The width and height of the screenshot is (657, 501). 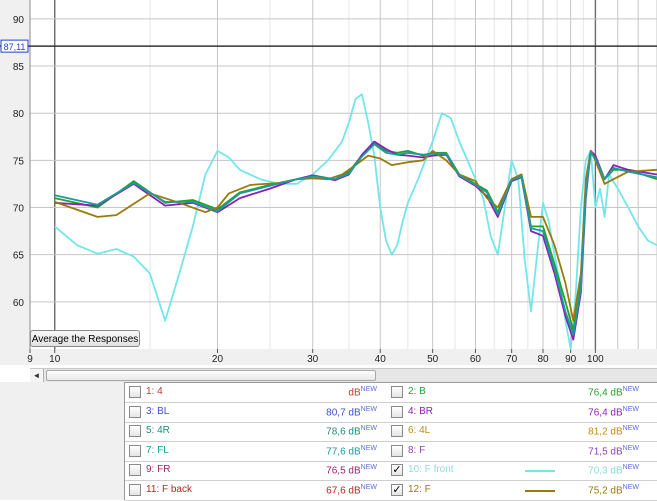 I want to click on x-tick-label: 30, so click(x=313, y=359).